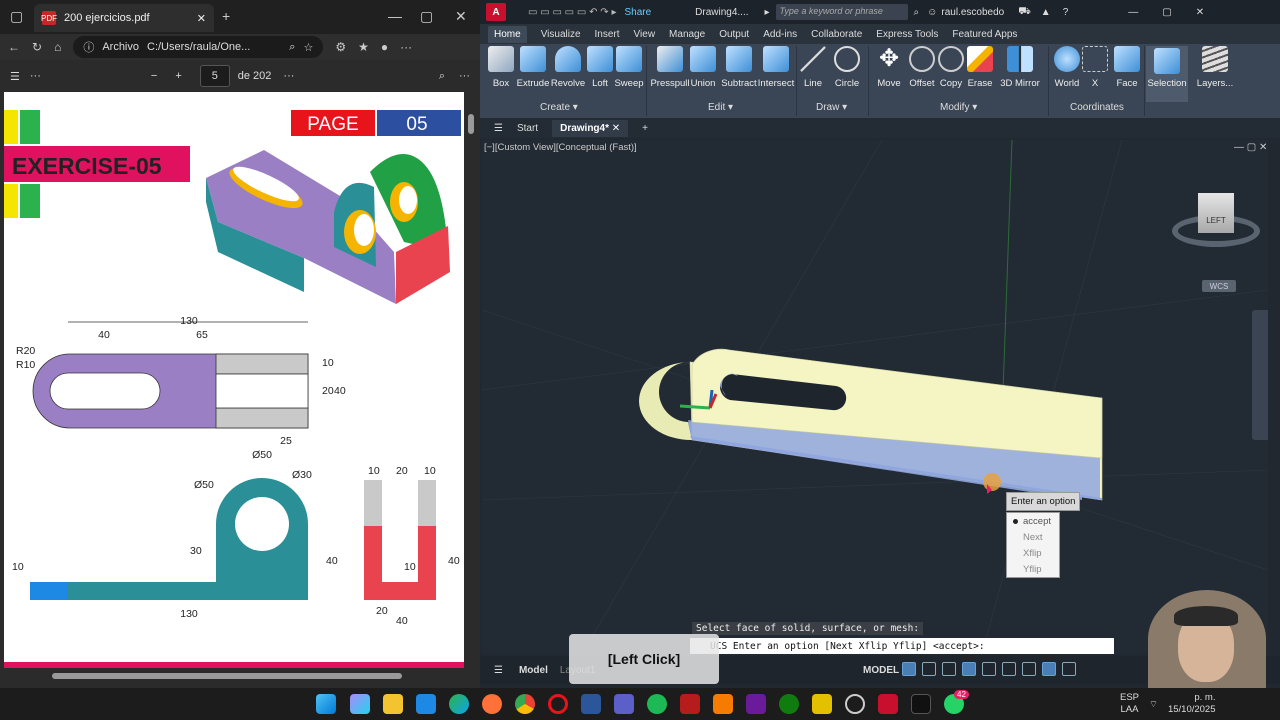  I want to click on close-file-tab-icon: ✕, so click(616, 128).